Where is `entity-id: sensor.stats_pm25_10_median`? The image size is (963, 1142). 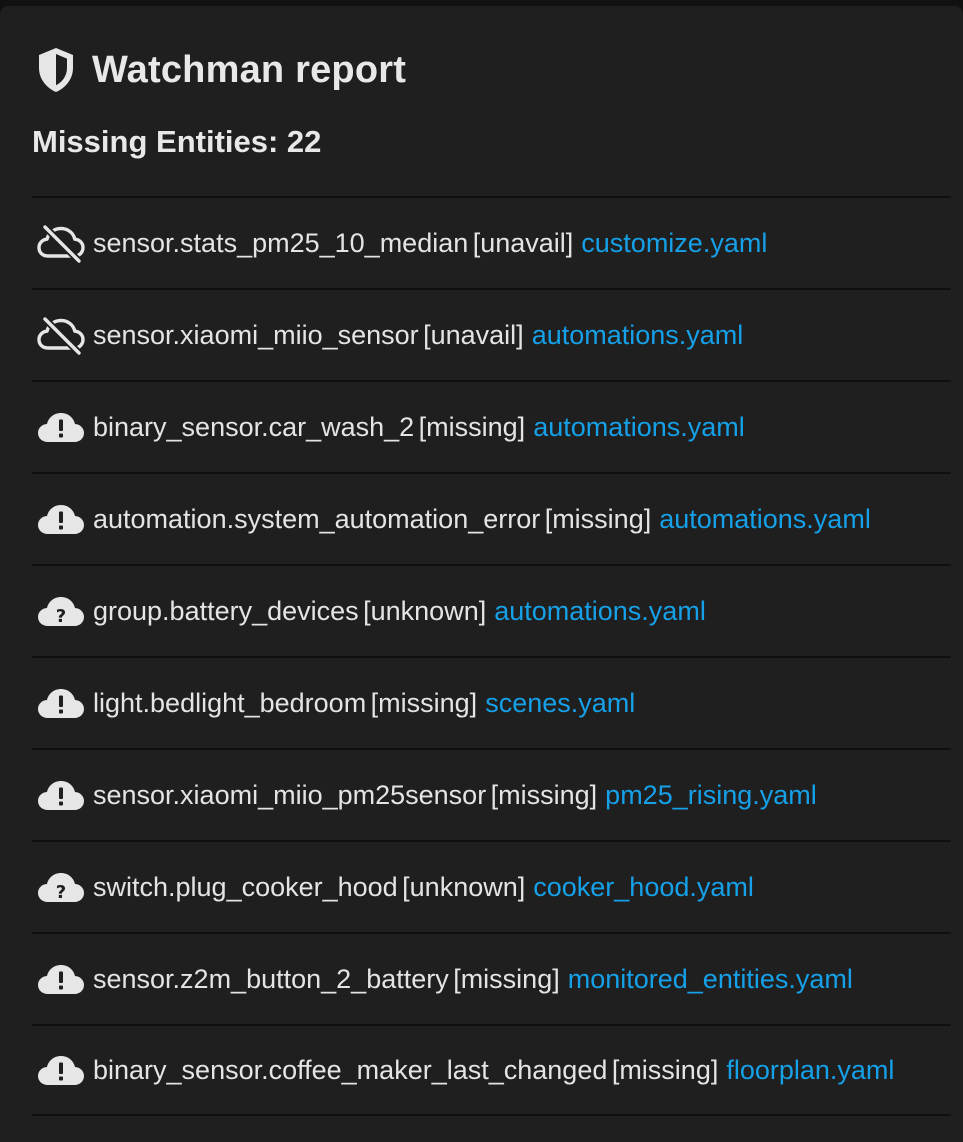
entity-id: sensor.stats_pm25_10_median is located at coordinates (281, 242).